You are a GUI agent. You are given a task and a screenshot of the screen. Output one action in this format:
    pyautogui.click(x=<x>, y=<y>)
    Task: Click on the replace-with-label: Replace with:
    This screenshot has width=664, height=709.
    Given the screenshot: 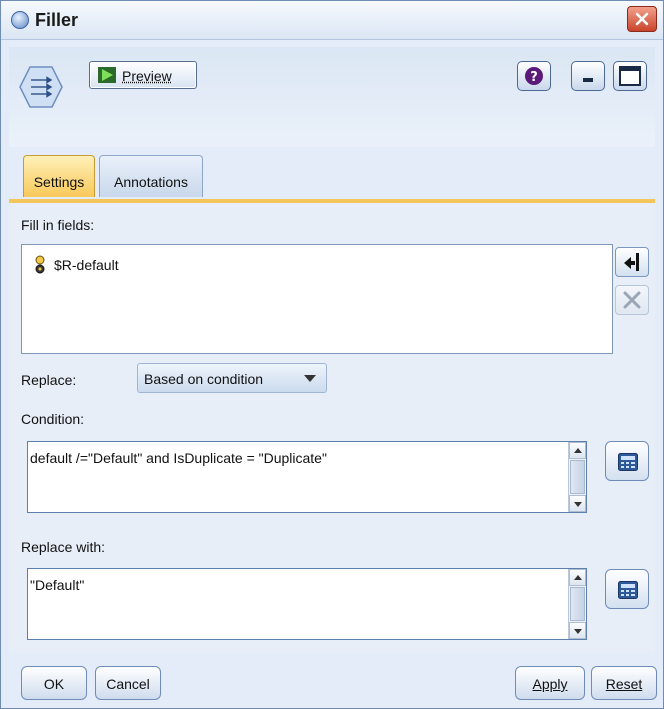 What is the action you would take?
    pyautogui.click(x=63, y=547)
    